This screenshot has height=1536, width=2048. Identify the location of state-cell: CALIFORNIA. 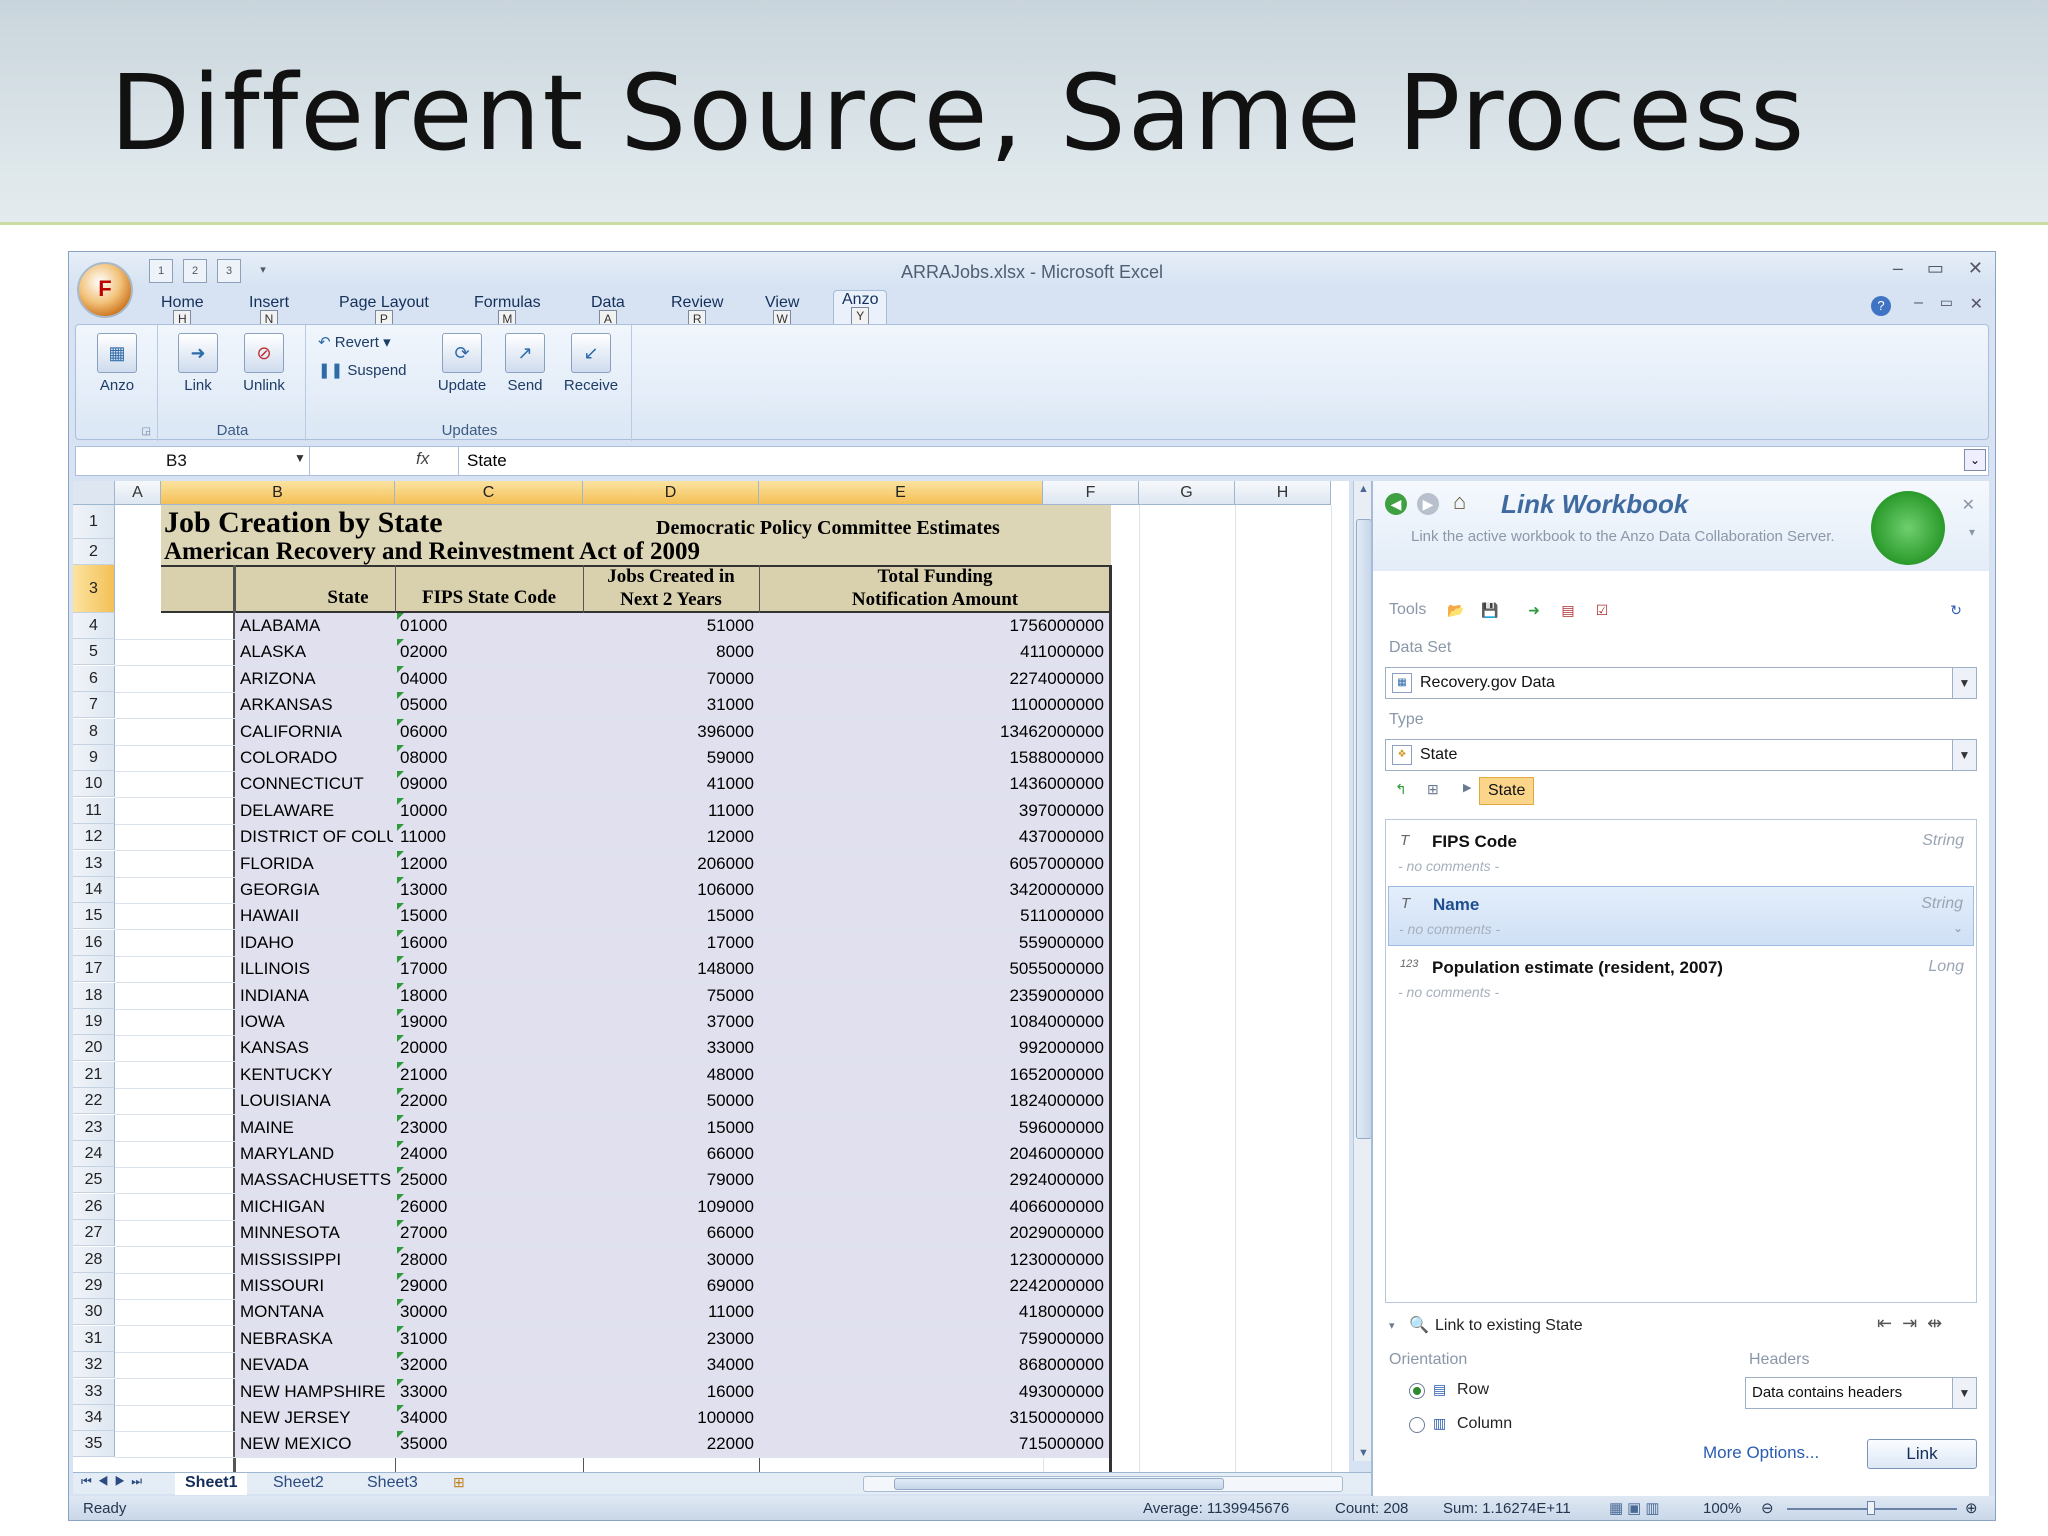
(315, 732).